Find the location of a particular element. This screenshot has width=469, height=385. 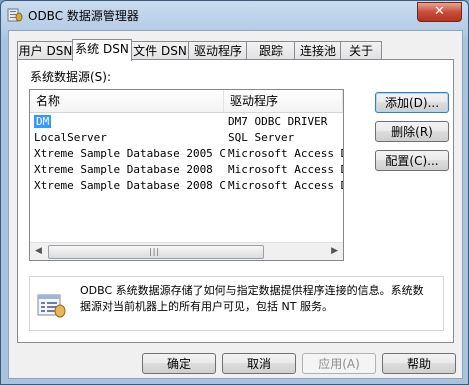

scroll-right-icon: ▶ is located at coordinates (334, 251).